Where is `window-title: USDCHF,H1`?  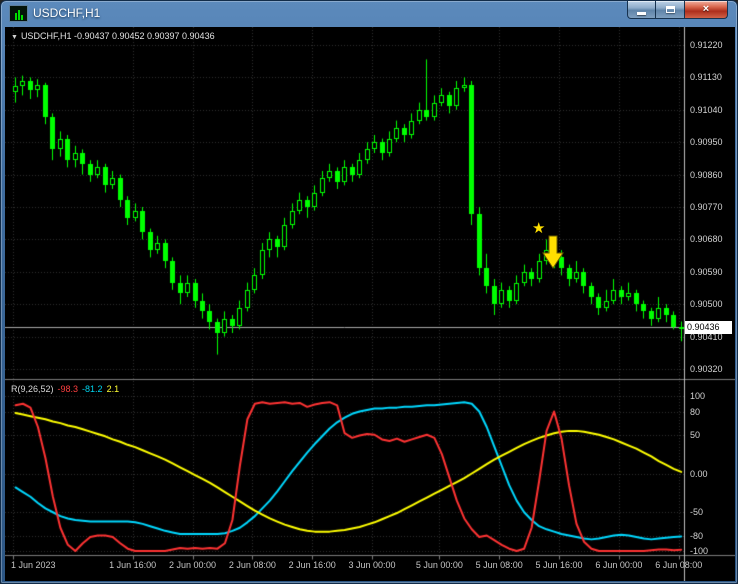 window-title: USDCHF,H1 is located at coordinates (67, 13).